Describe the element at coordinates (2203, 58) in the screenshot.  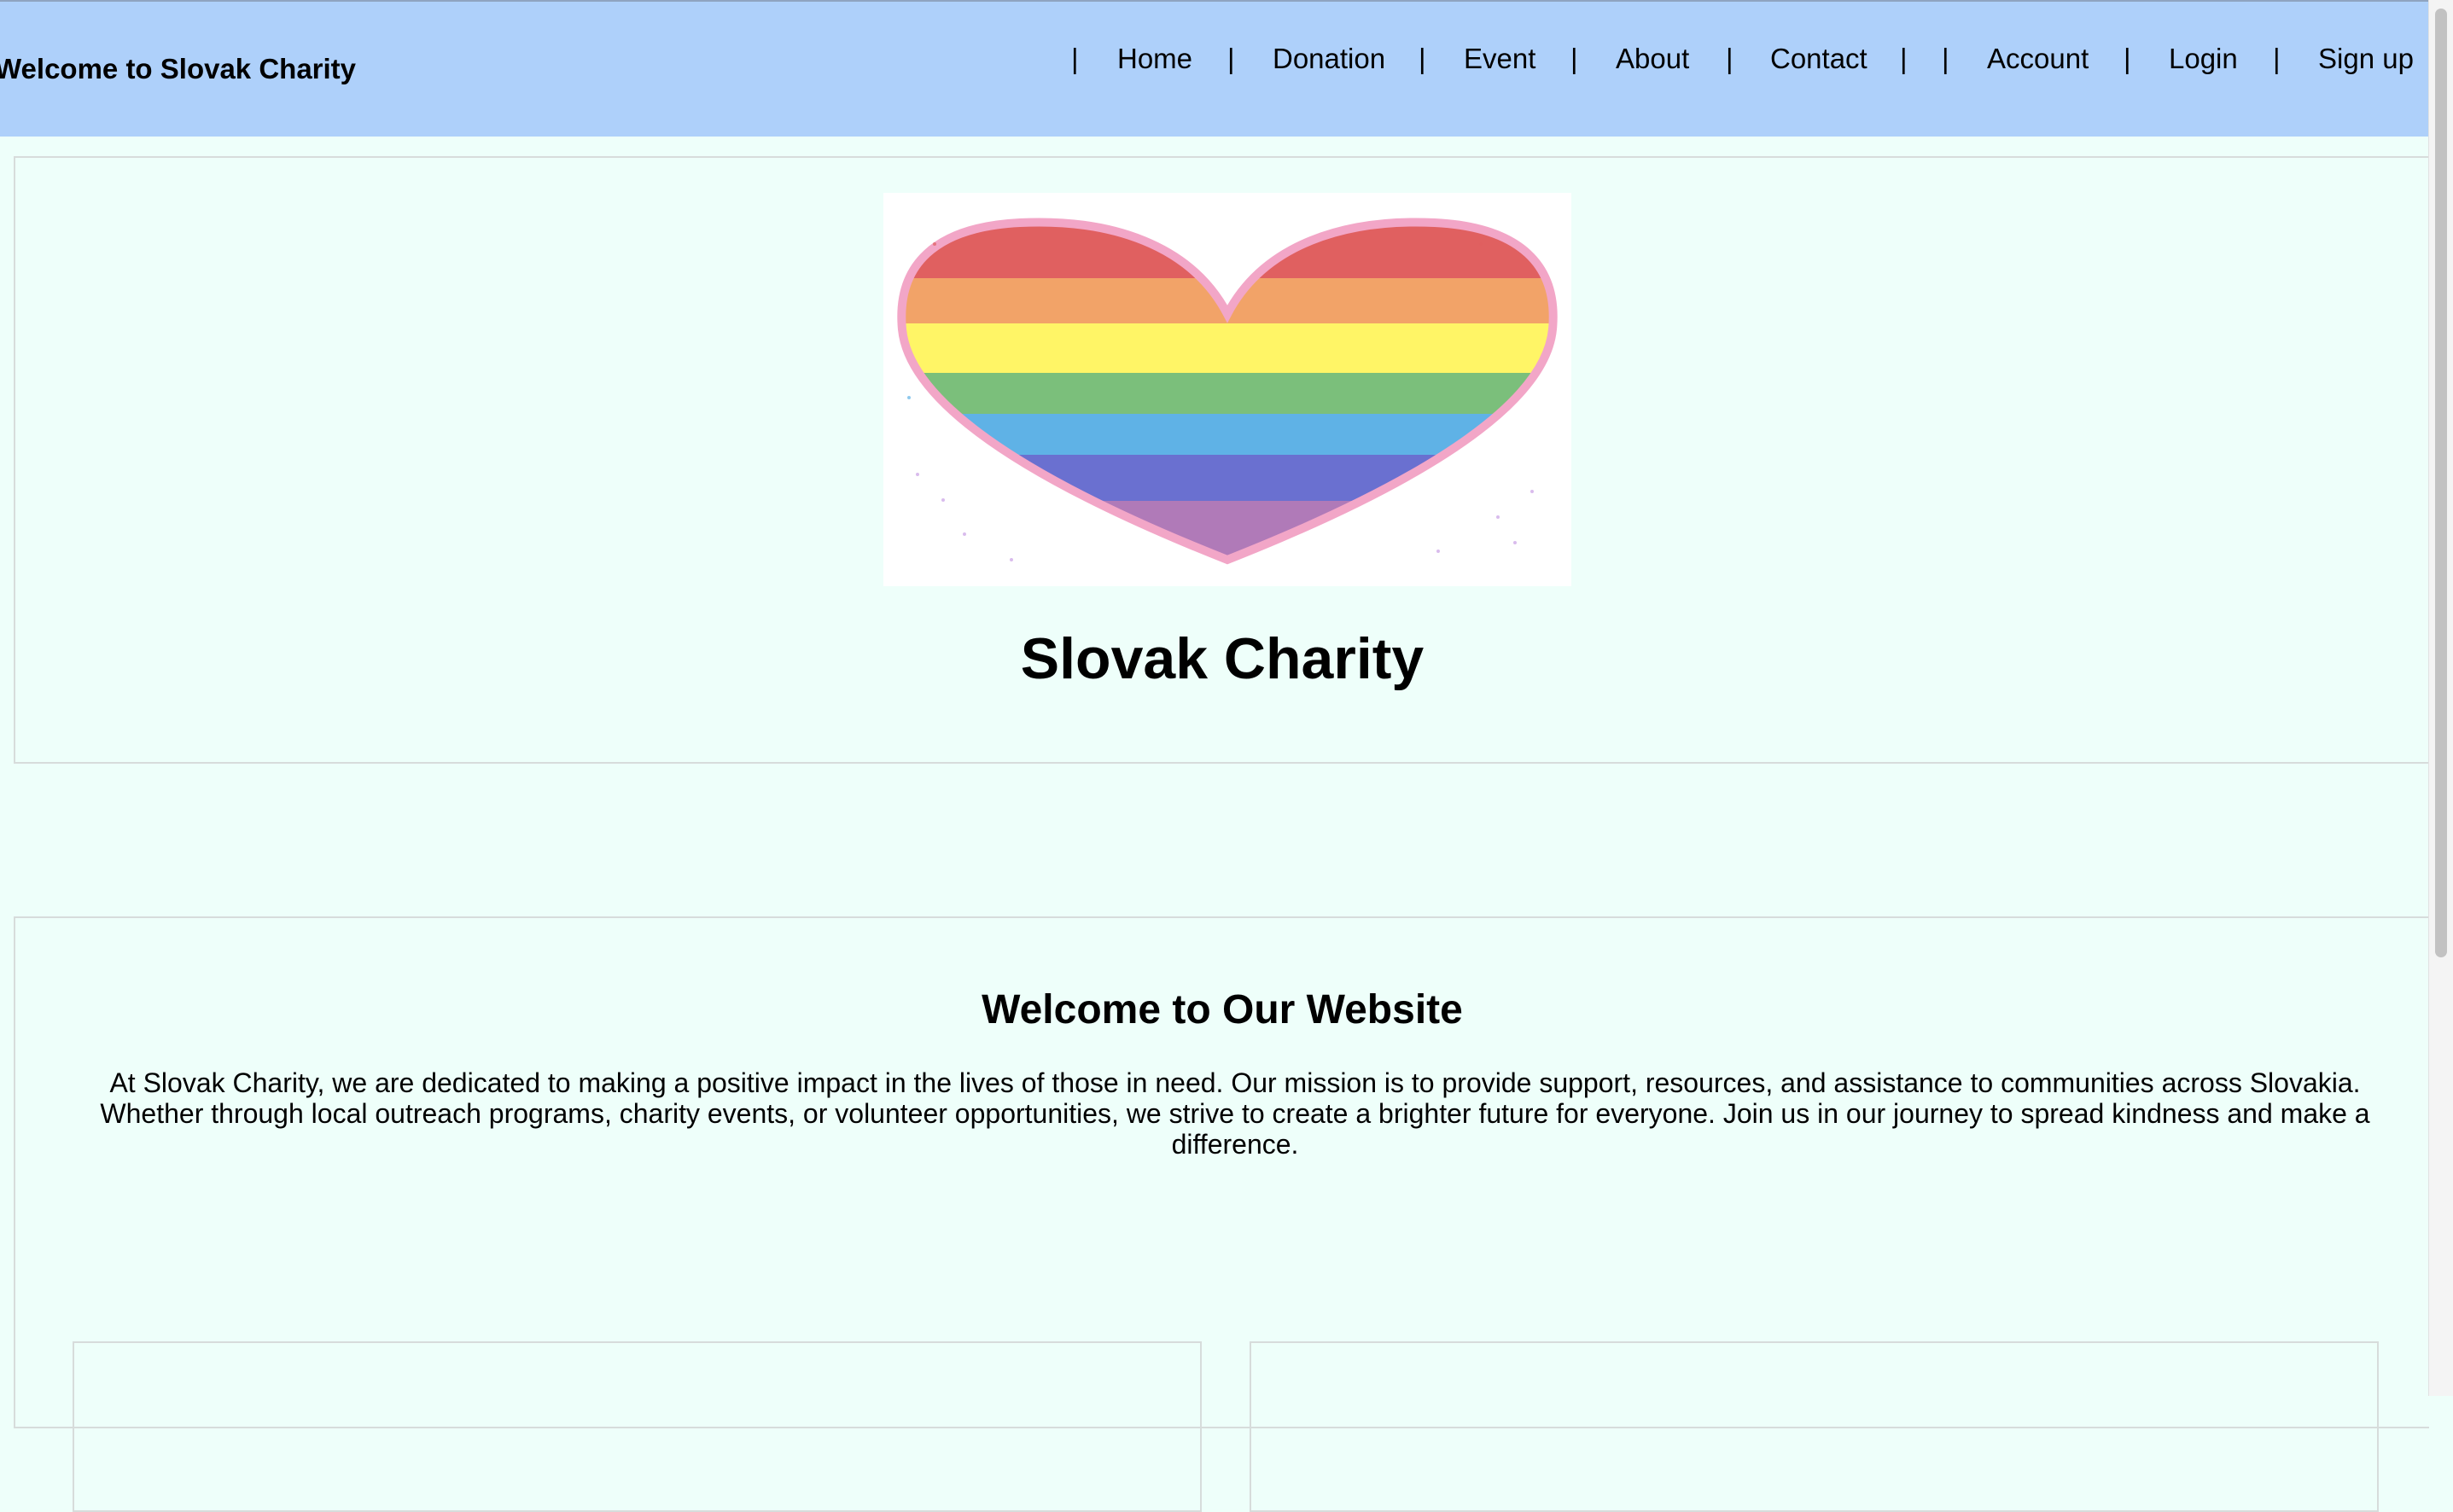
I see `nav-link-login: Login` at that location.